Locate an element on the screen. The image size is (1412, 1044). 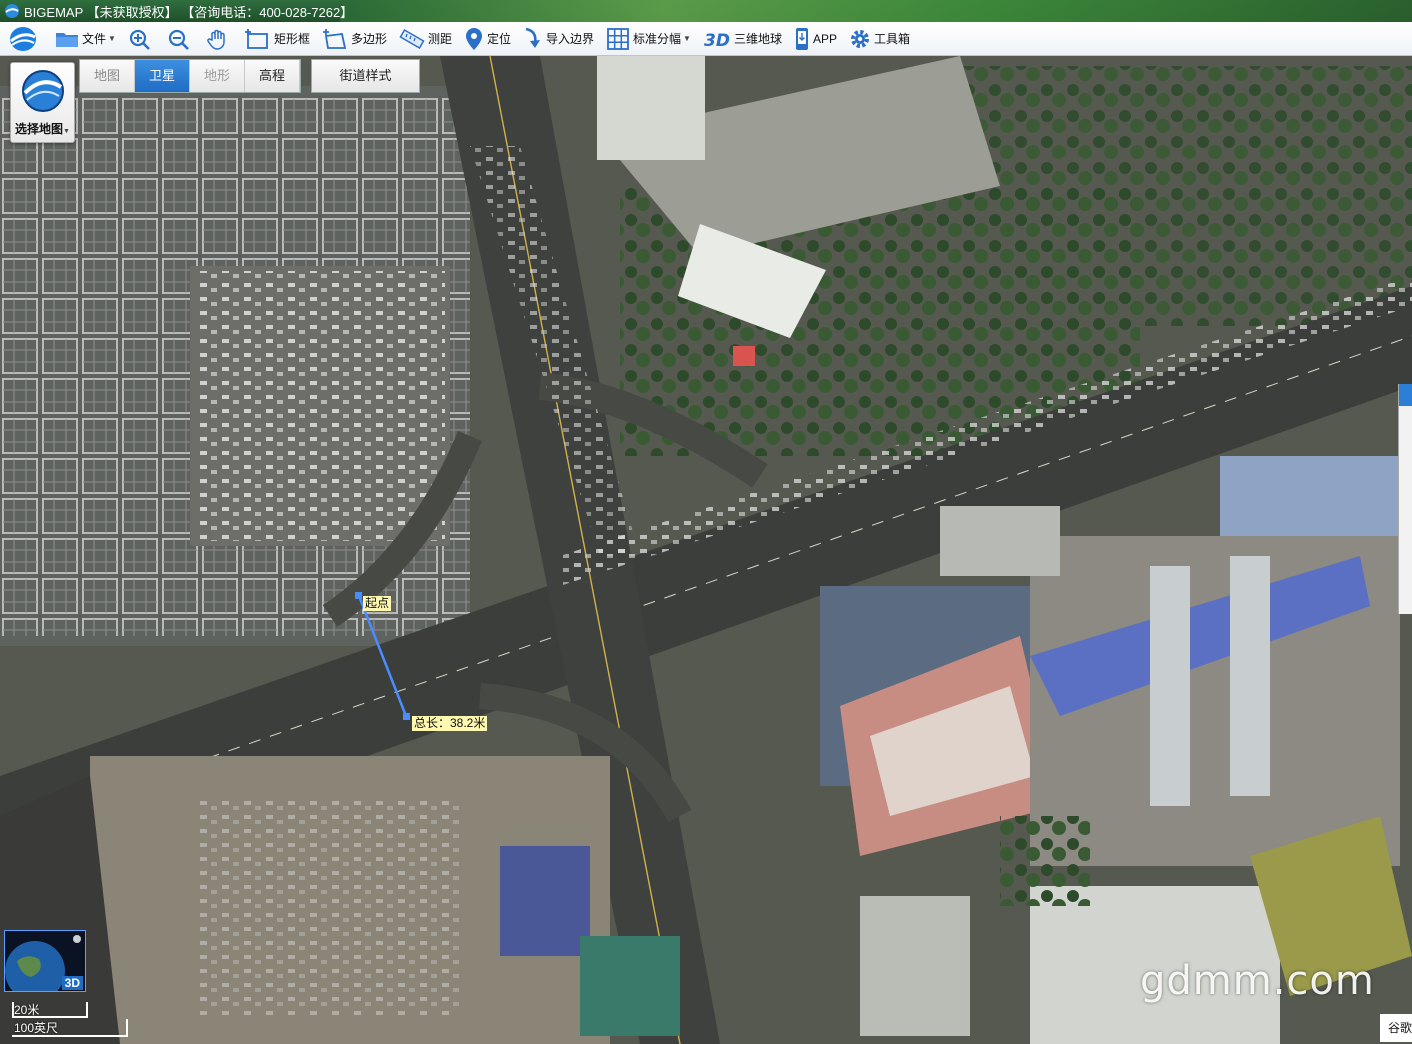
file-menu-button: 文件 ▼ is located at coordinates (85, 38).